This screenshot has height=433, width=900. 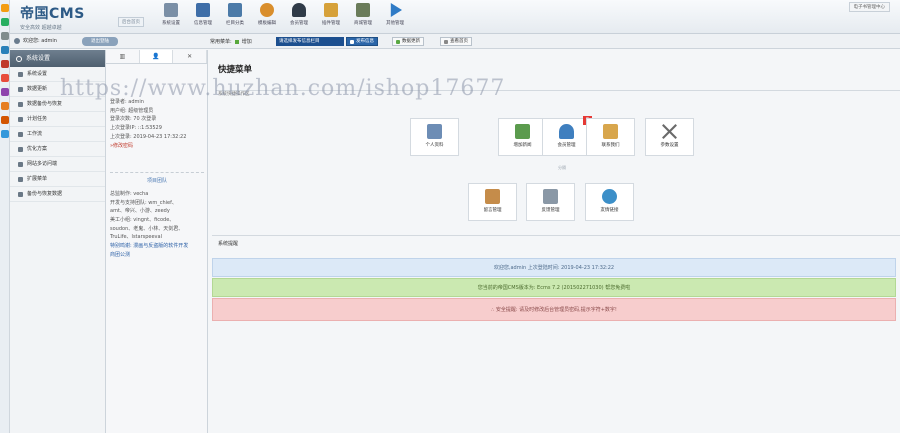 What do you see at coordinates (123, 56) in the screenshot?
I see `tab-list: ▥` at bounding box center [123, 56].